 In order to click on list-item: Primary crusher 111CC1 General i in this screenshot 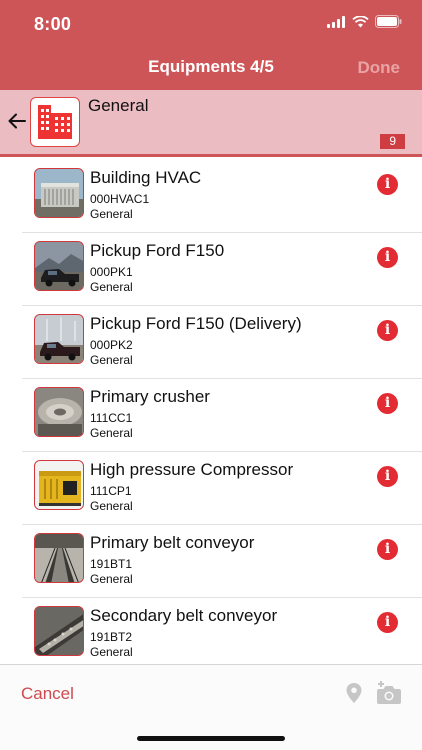, I will do `click(222, 415)`.